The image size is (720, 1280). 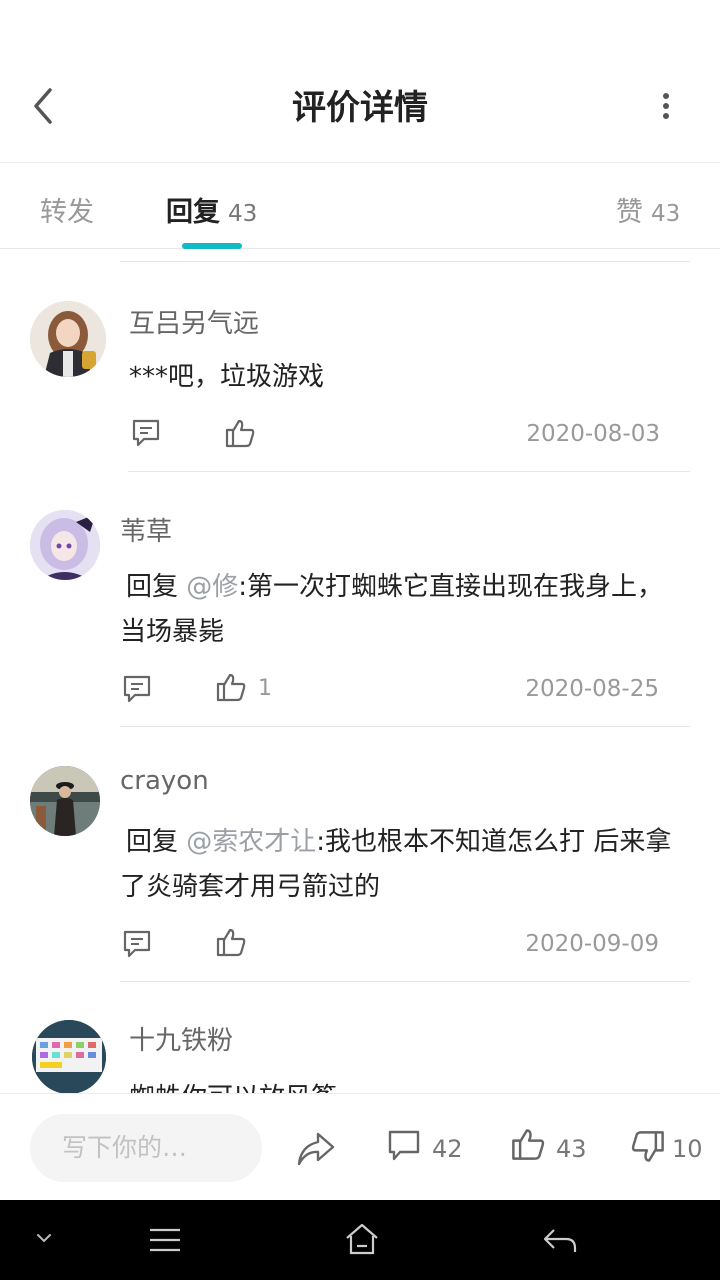 I want to click on more-button, so click(x=666, y=107).